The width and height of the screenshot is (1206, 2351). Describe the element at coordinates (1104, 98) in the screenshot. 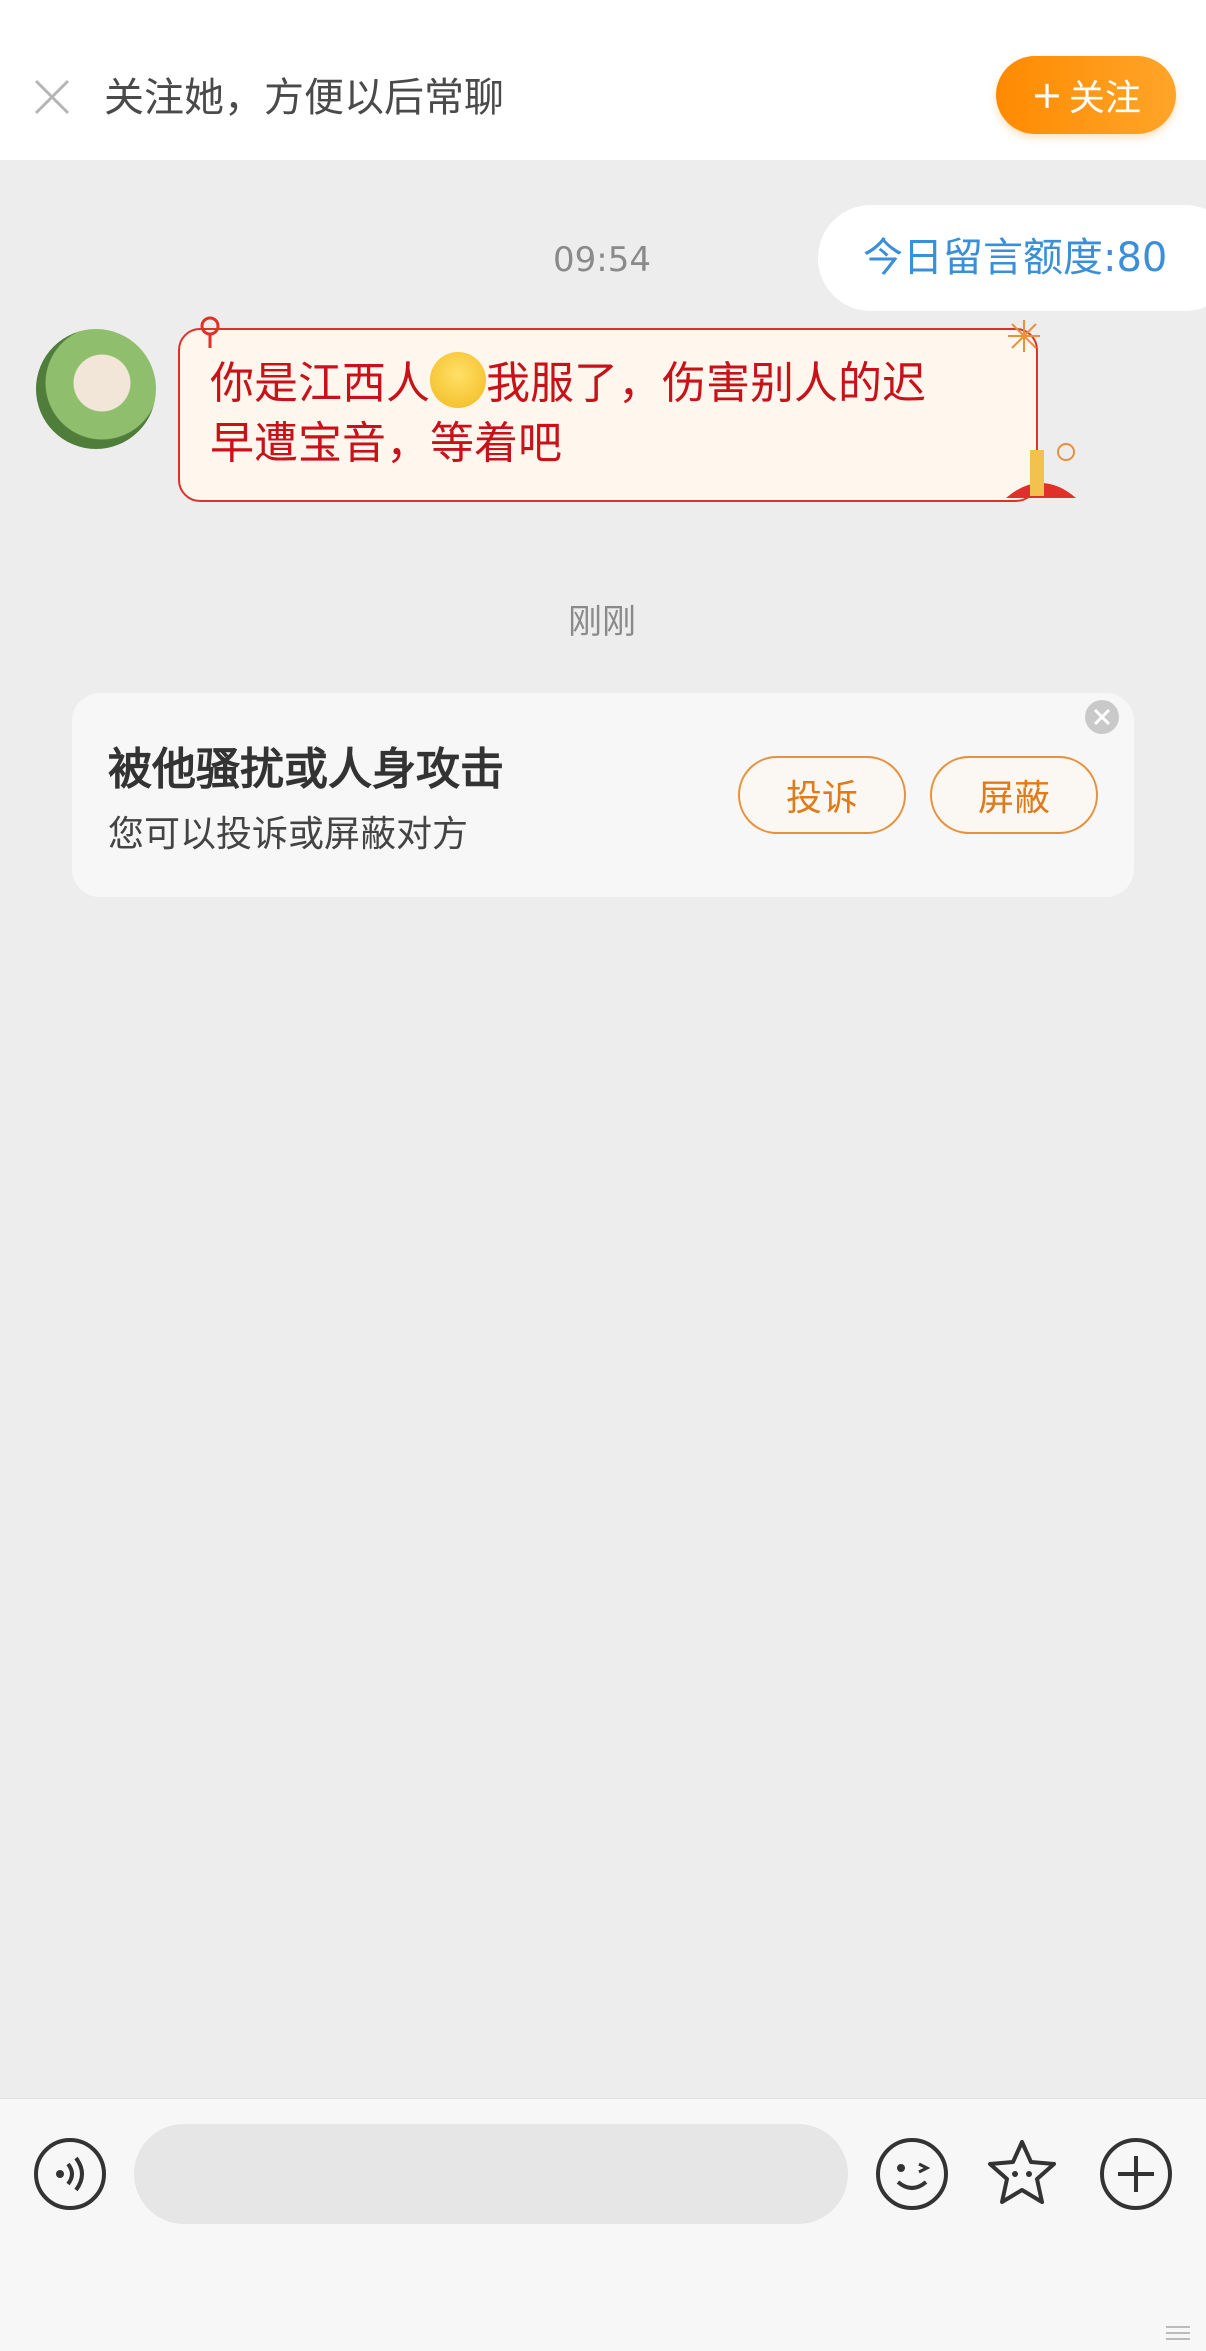

I see `follow-button-label: 关注` at that location.